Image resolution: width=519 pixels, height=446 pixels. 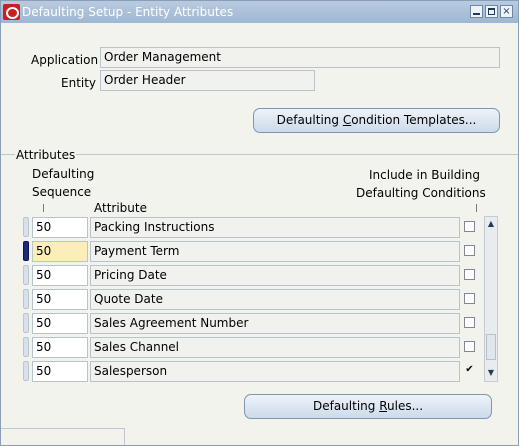 I want to click on oracle-logo-icon, so click(x=11, y=12).